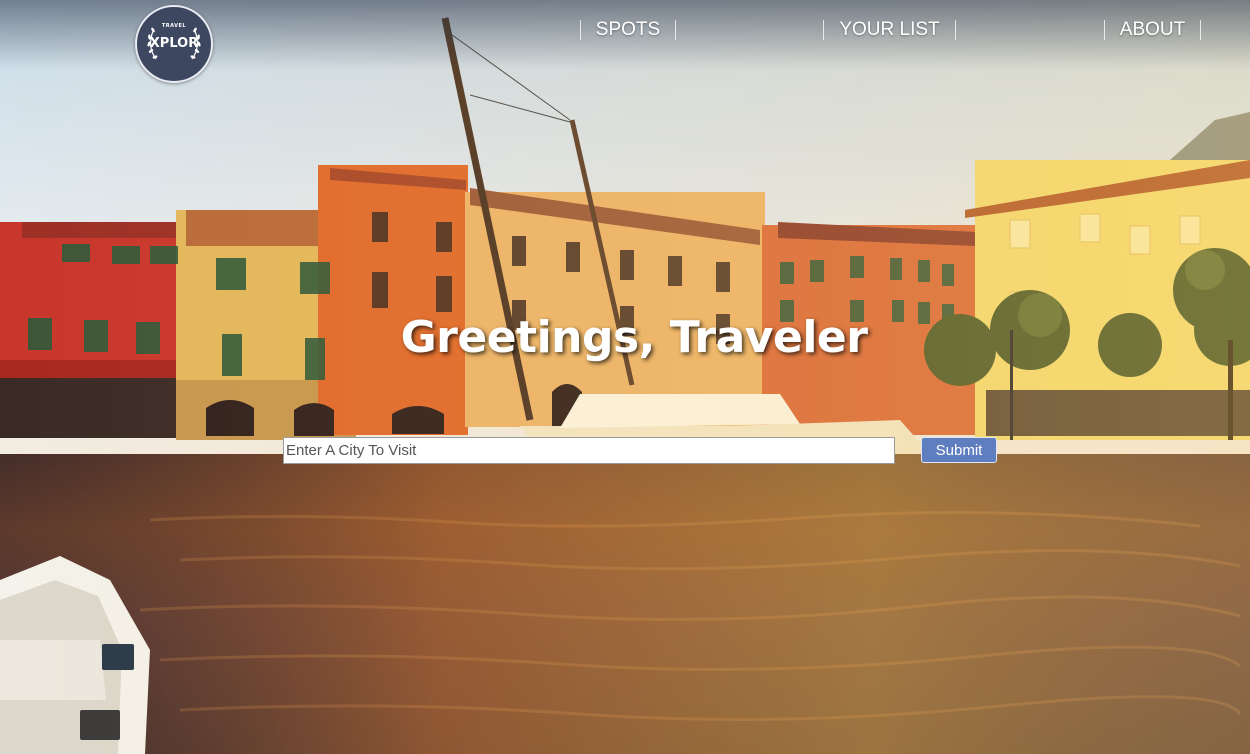 Image resolution: width=1250 pixels, height=754 pixels. What do you see at coordinates (889, 30) in the screenshot?
I see `nav-your-list: YOUR LIST` at bounding box center [889, 30].